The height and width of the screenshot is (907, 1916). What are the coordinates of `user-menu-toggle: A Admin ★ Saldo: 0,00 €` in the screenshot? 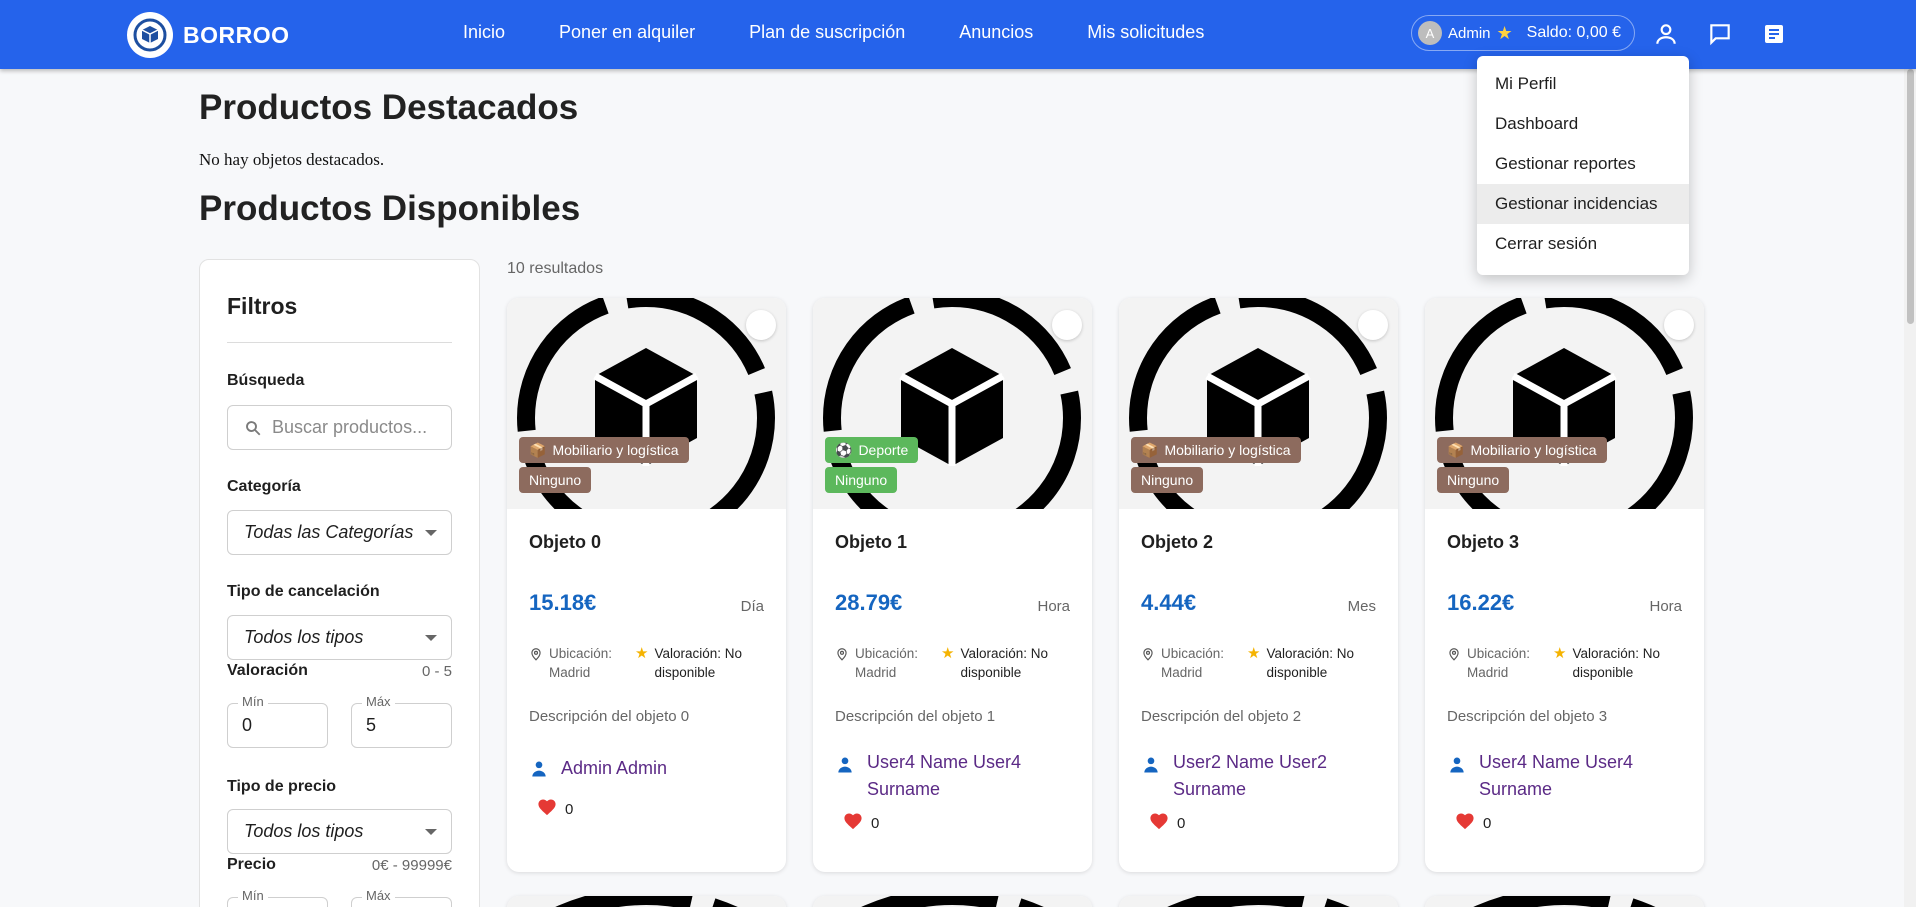 It's located at (1523, 33).